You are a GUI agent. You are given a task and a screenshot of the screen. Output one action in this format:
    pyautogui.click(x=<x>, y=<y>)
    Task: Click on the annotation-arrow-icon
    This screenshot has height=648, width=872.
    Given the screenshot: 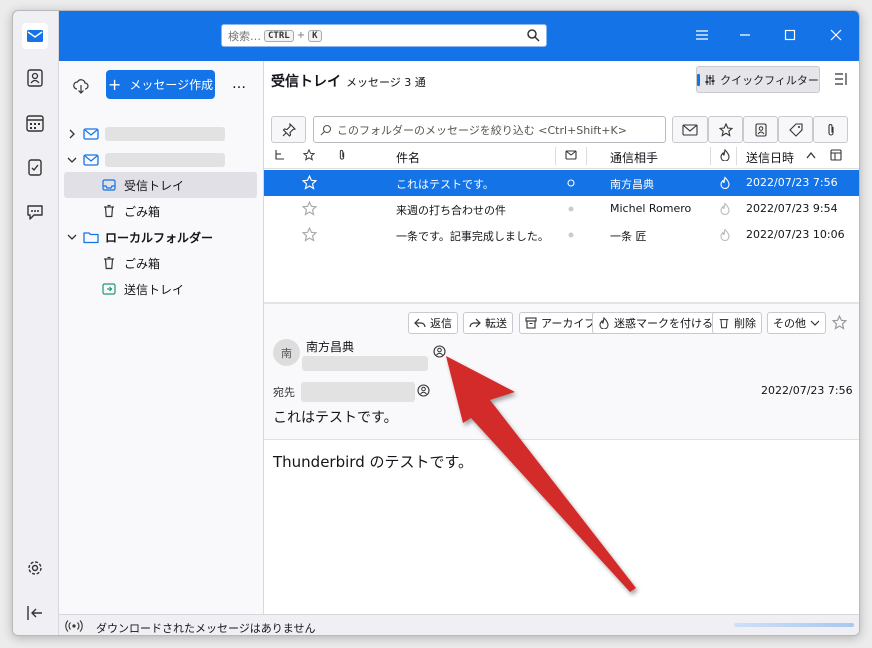 What is the action you would take?
    pyautogui.click(x=541, y=474)
    